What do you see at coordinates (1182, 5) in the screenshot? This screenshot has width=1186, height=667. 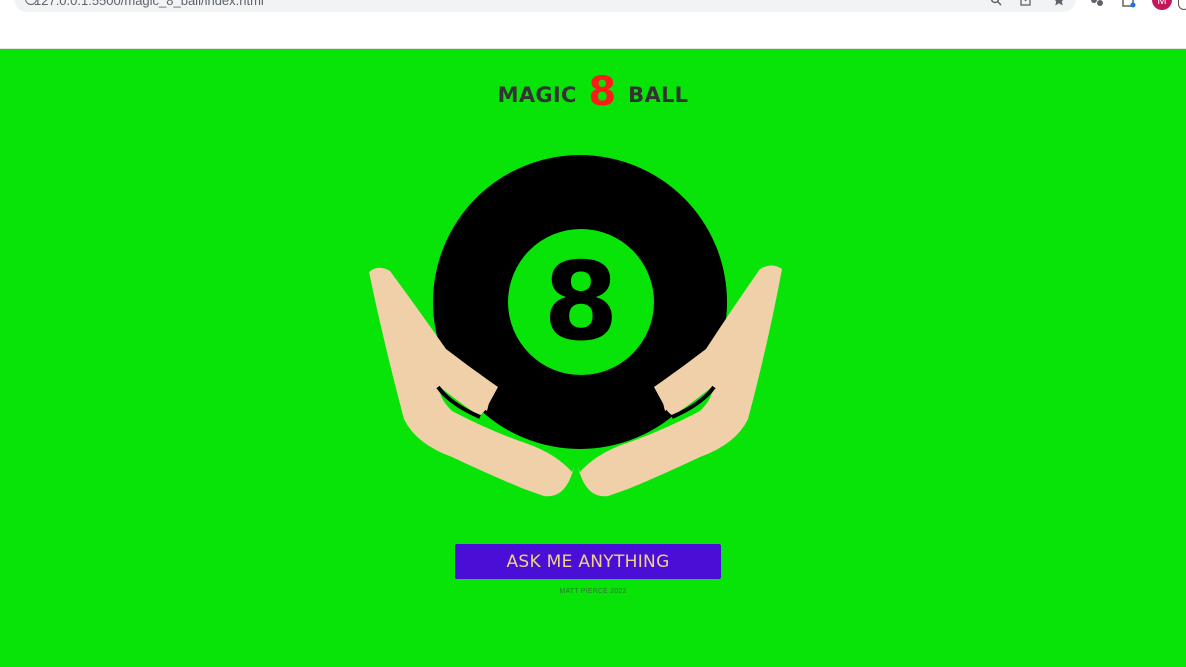 I see `browser-menu-icon` at bounding box center [1182, 5].